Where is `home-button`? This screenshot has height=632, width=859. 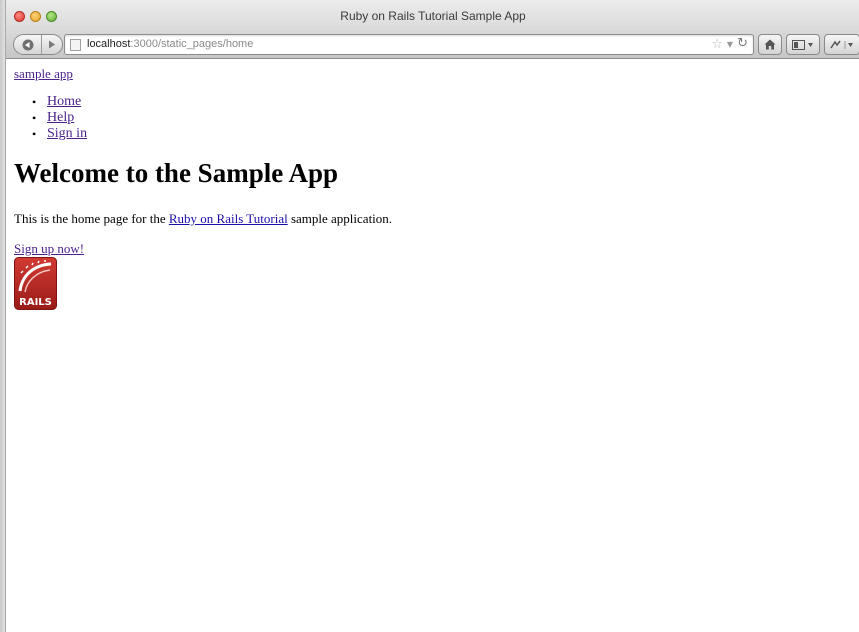
home-button is located at coordinates (770, 44).